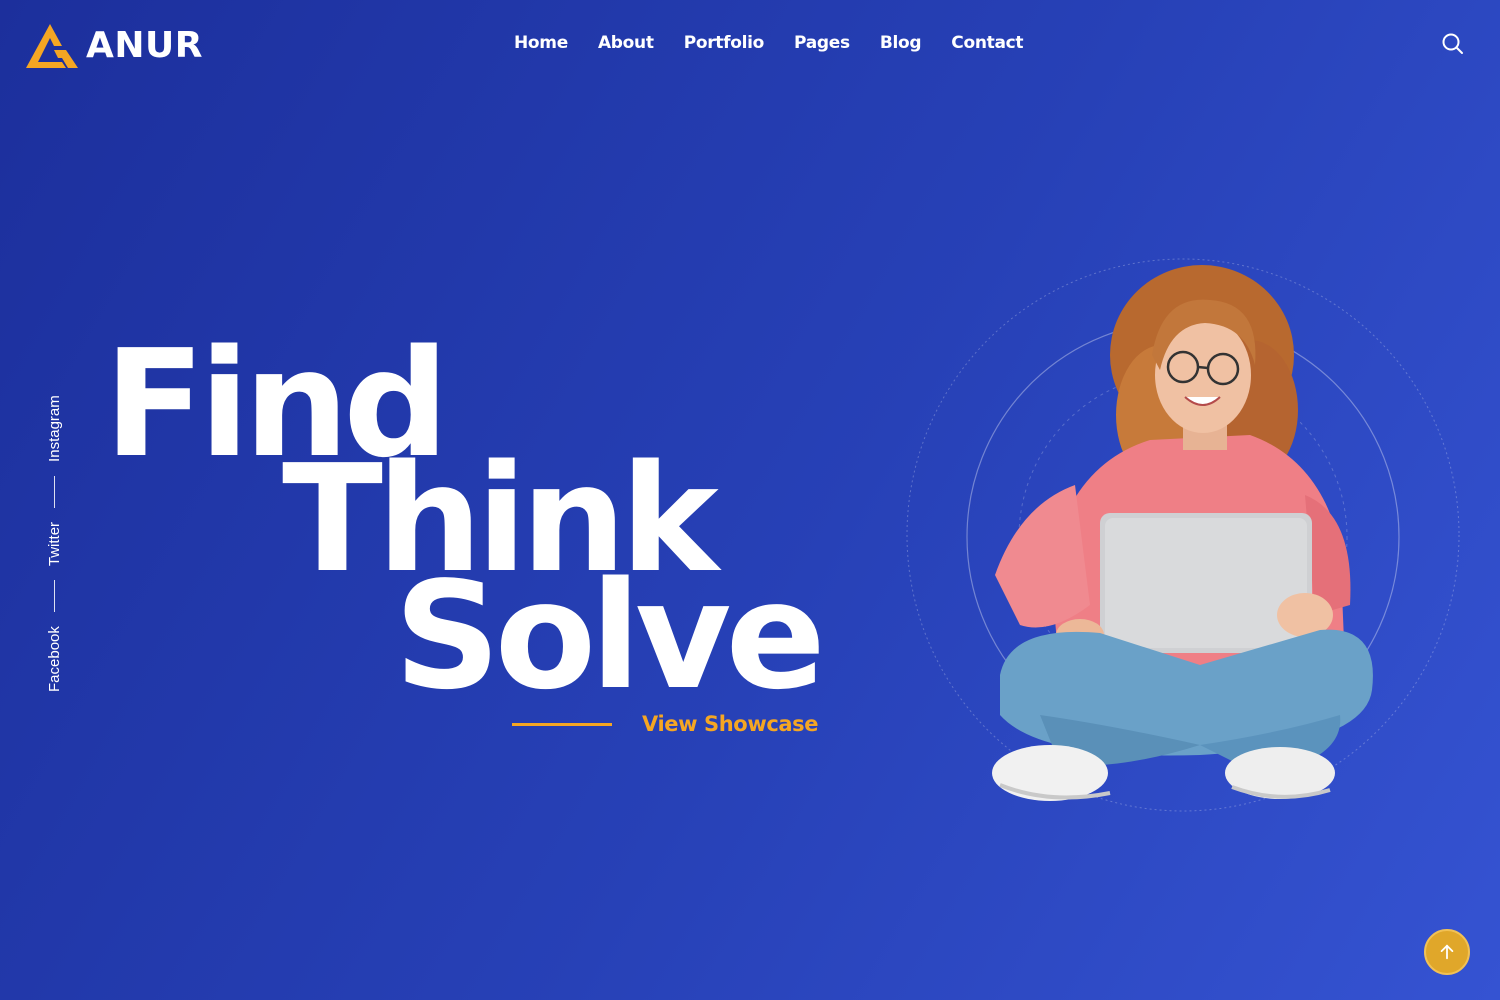 The height and width of the screenshot is (1000, 1500). I want to click on search-button, so click(1453, 44).